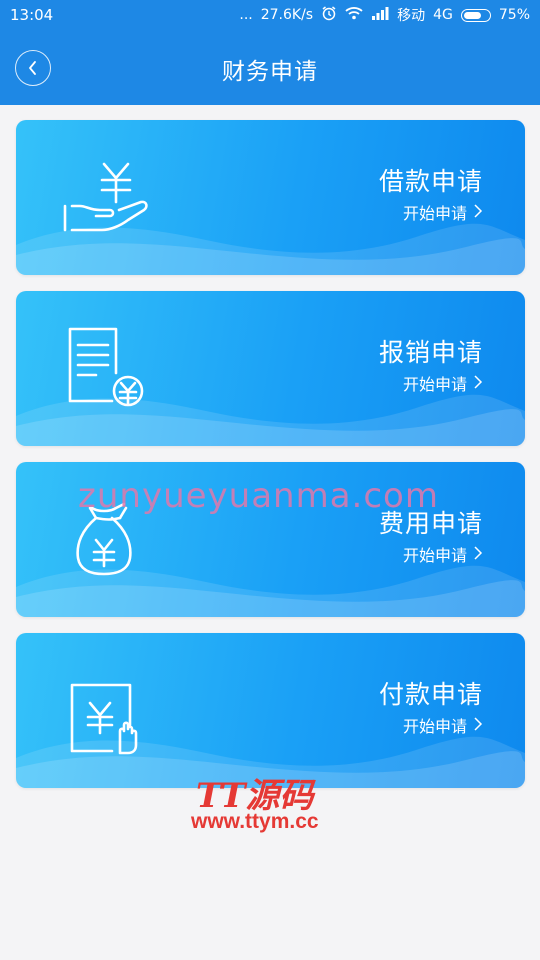  What do you see at coordinates (270, 72) in the screenshot?
I see `page-title: 财务申请` at bounding box center [270, 72].